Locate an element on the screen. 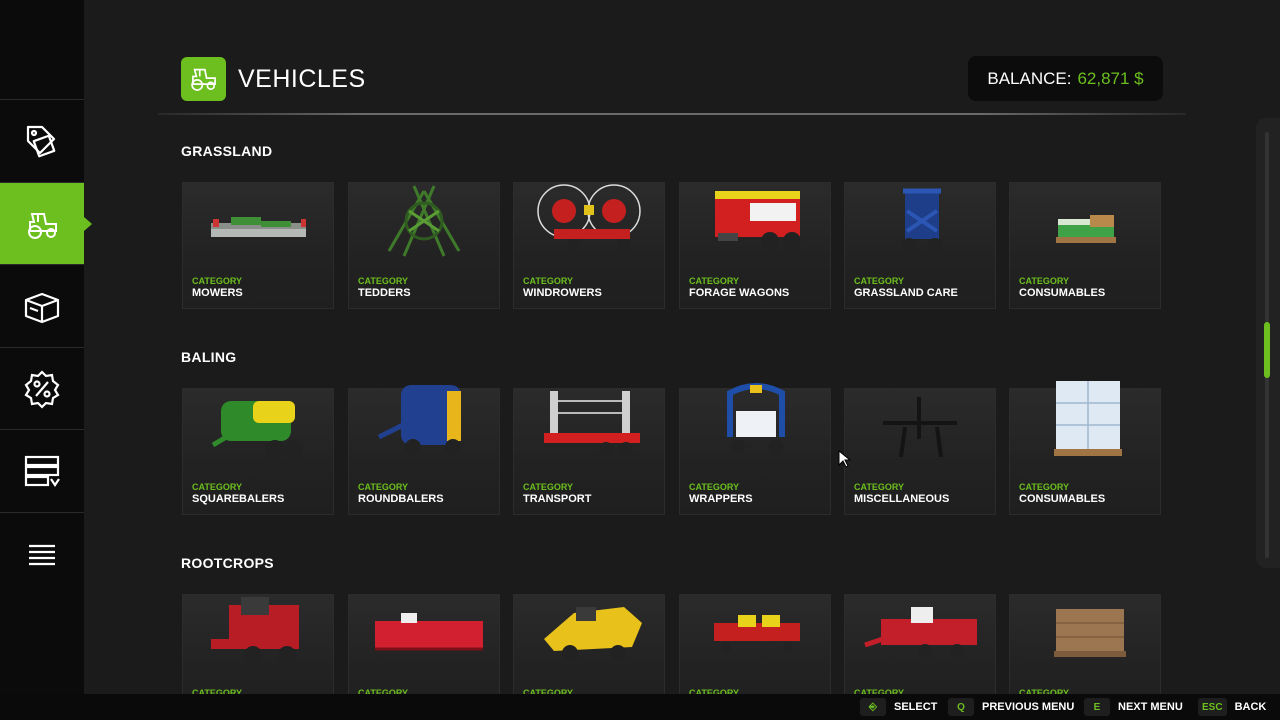 The width and height of the screenshot is (1280, 720). hint-previous-menu: Q PREVIOUS MENU is located at coordinates (1011, 707).